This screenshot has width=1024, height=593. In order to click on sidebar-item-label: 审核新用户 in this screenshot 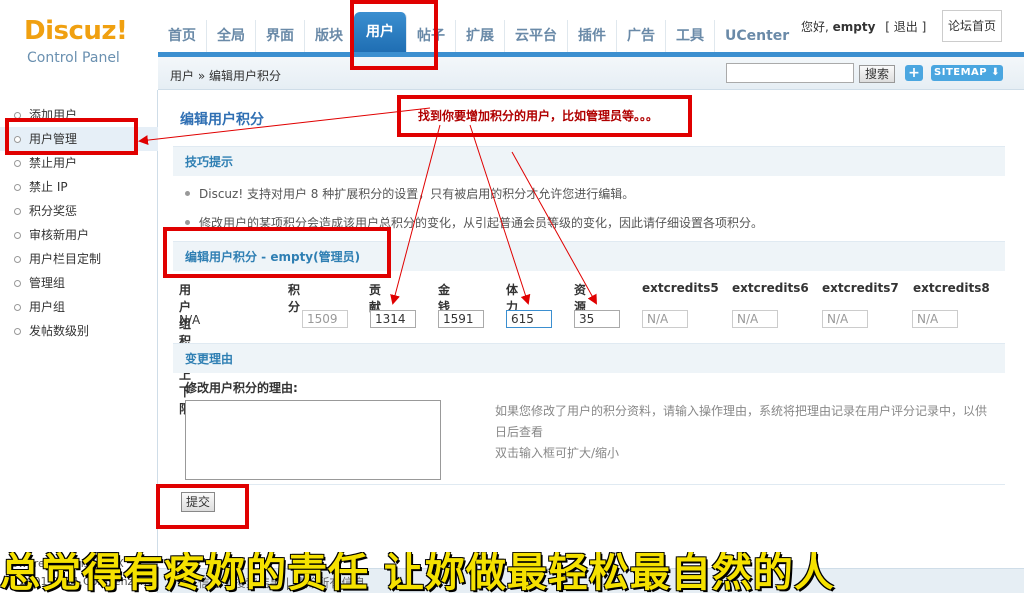, I will do `click(59, 235)`.